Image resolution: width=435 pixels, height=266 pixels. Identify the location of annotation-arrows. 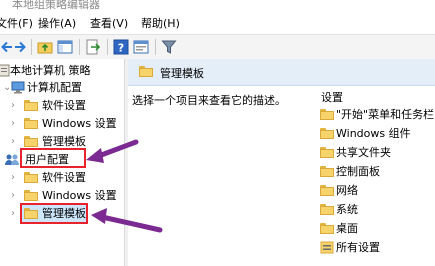
(124, 186).